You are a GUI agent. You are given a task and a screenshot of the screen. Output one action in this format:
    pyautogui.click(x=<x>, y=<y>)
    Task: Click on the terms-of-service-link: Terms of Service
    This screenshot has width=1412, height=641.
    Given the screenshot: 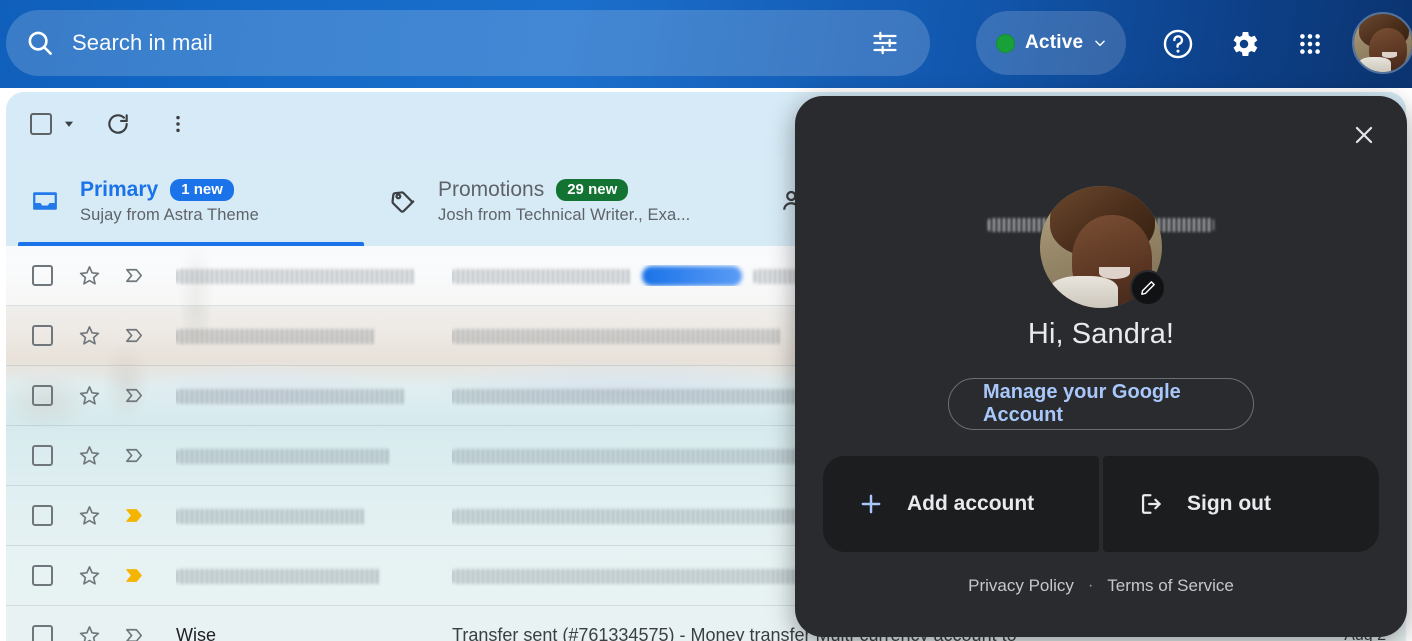 What is the action you would take?
    pyautogui.click(x=1170, y=586)
    